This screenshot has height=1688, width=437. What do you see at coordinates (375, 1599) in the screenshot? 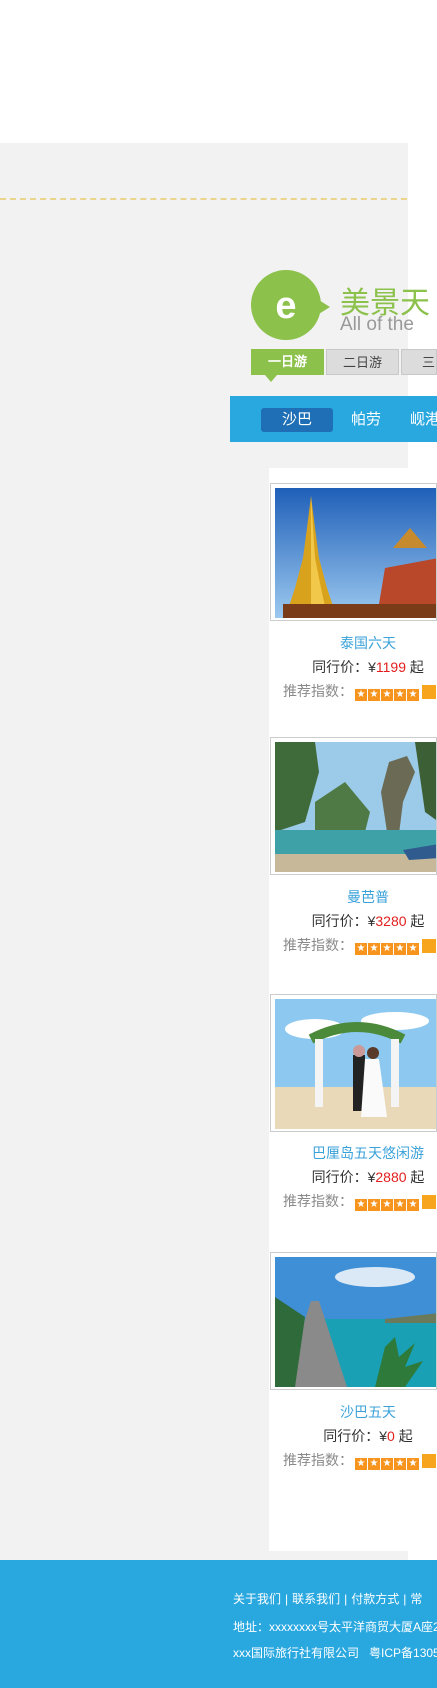
I see `footer-link-payment: 付款方式` at bounding box center [375, 1599].